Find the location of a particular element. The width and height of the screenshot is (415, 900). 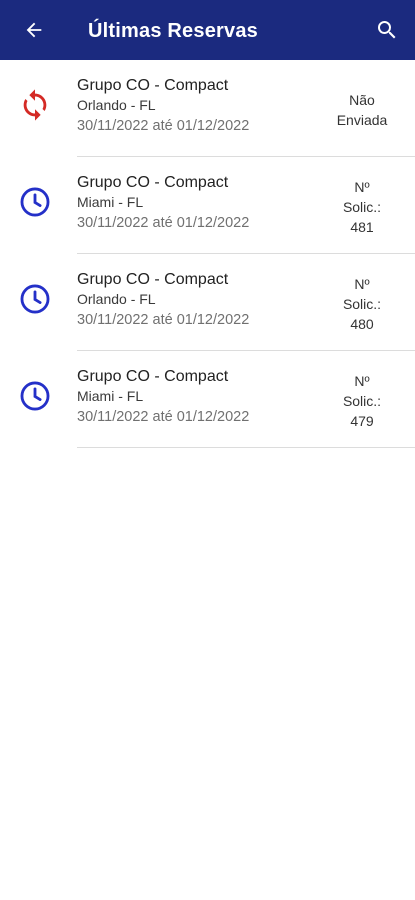

status-line: Não is located at coordinates (362, 100).